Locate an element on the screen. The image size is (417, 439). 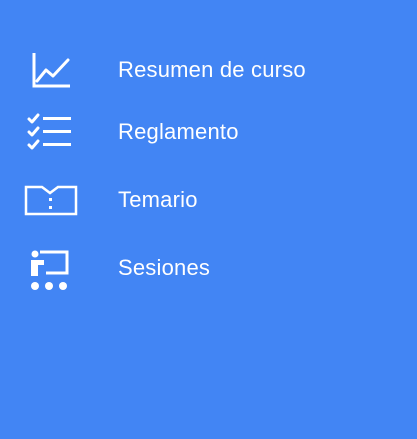
open-book-icon is located at coordinates (50, 200).